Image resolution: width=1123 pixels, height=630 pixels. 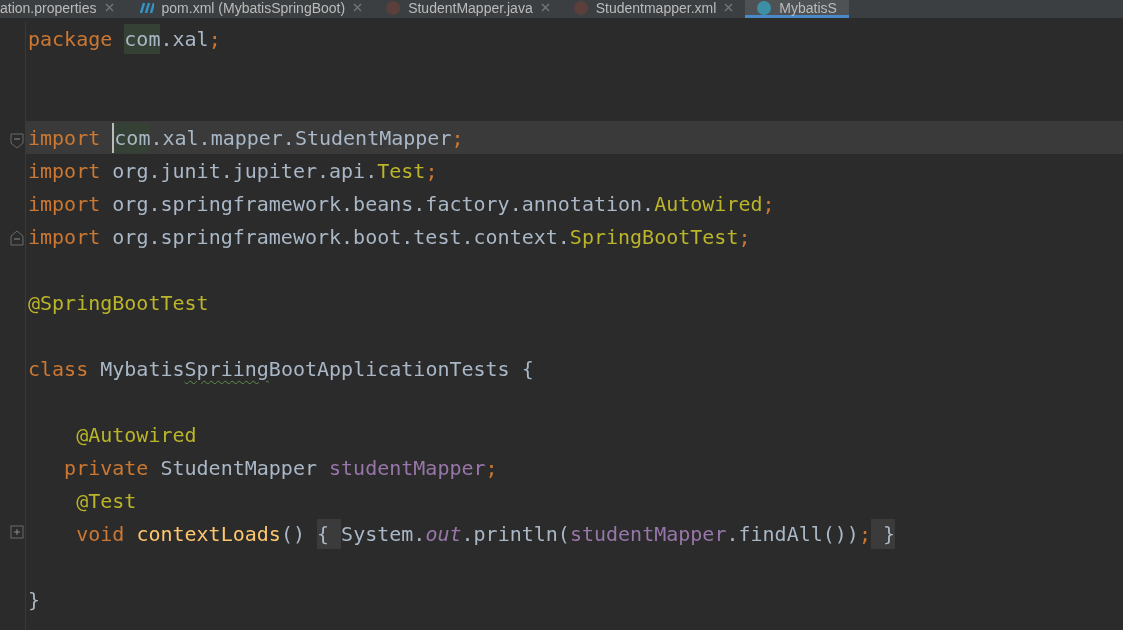 I want to click on folded-brace: {, so click(x=329, y=533).